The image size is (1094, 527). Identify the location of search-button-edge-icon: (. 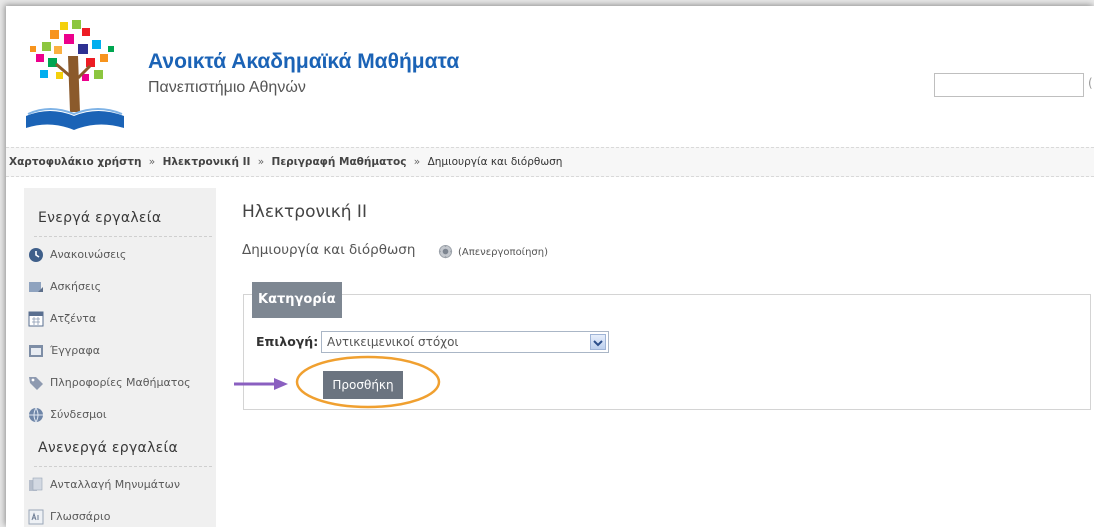
(1090, 83).